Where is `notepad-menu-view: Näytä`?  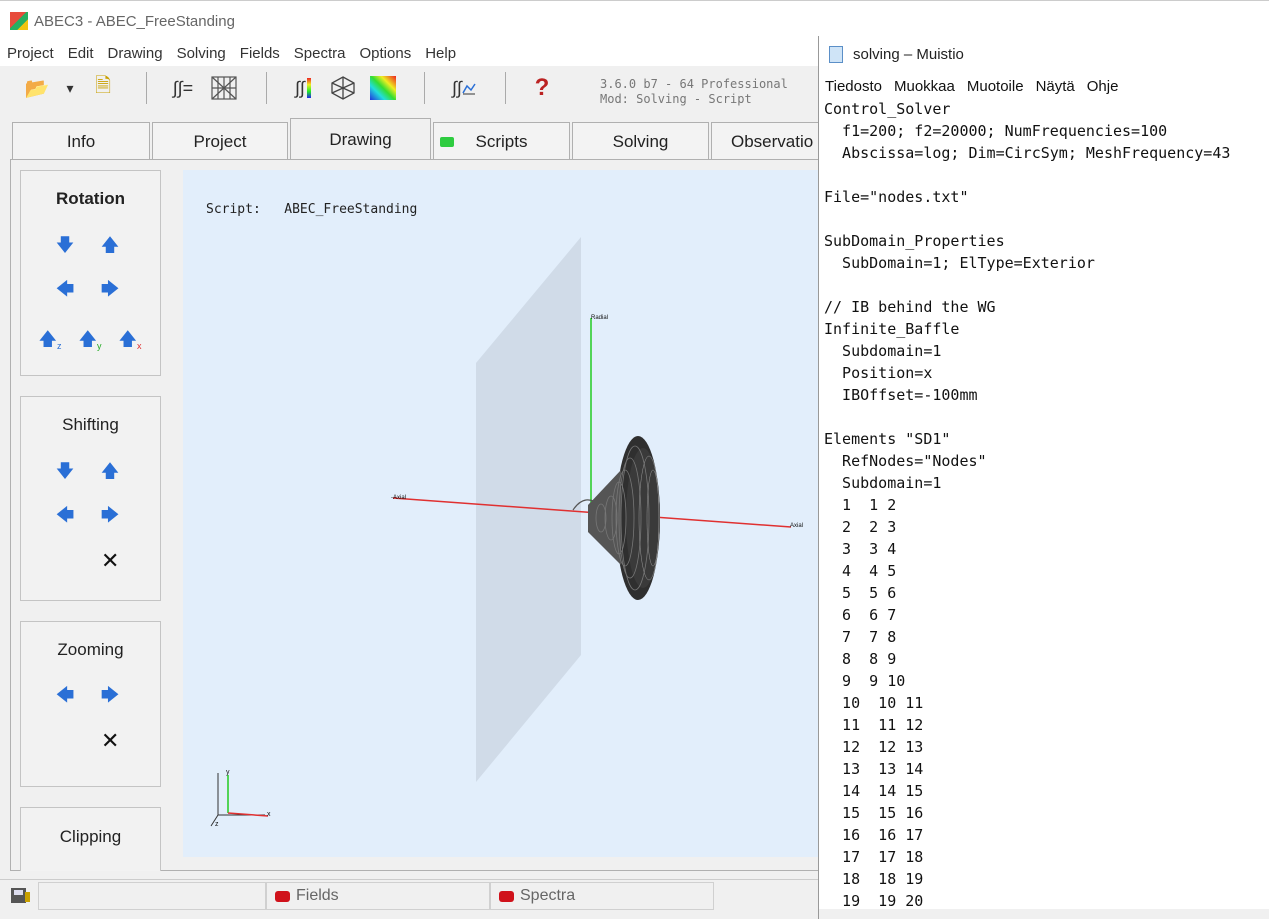
notepad-menu-view: Näytä is located at coordinates (1055, 86).